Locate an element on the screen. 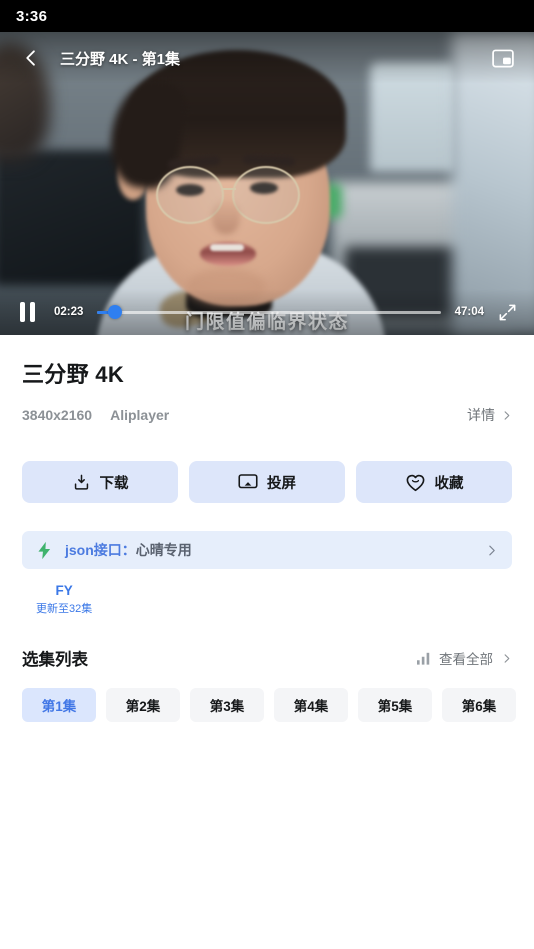 The height and width of the screenshot is (949, 534). lightning-bolt-icon is located at coordinates (44, 550).